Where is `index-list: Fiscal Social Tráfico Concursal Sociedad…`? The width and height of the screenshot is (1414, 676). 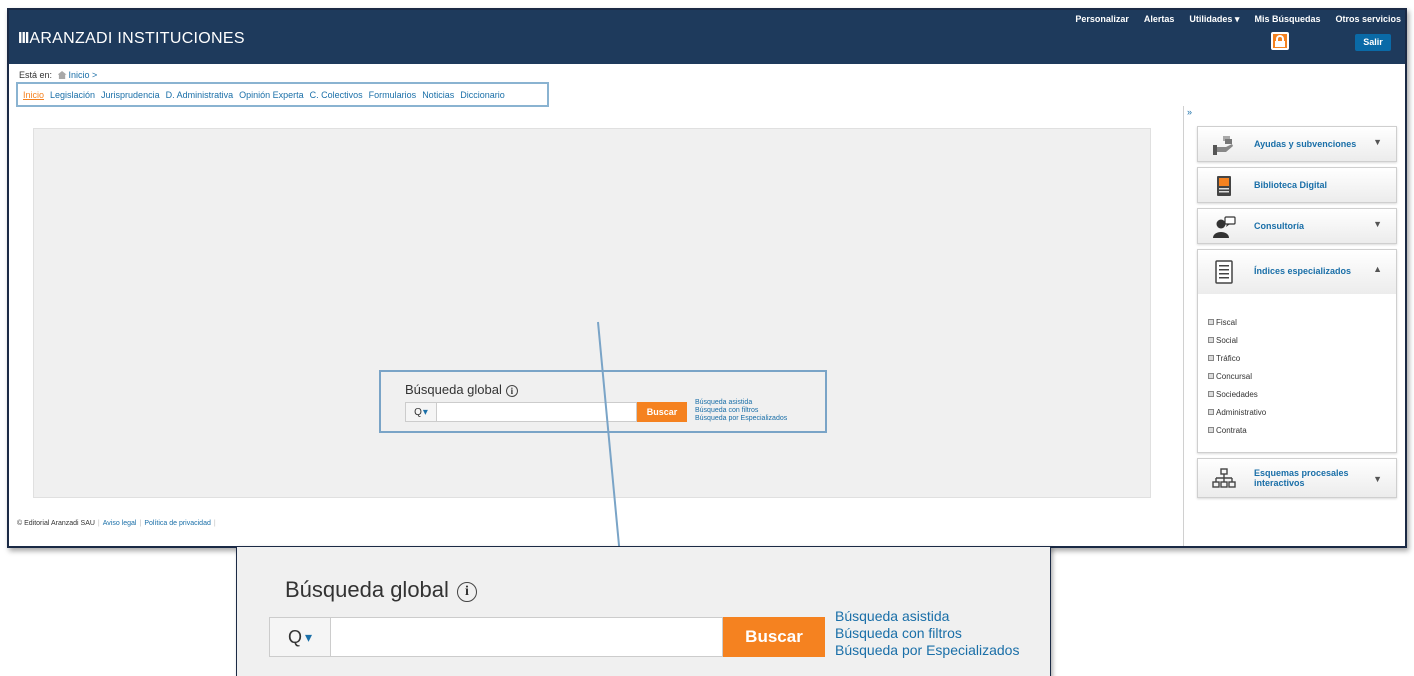
index-list: Fiscal Social Tráfico Concursal Sociedad… is located at coordinates (1237, 377).